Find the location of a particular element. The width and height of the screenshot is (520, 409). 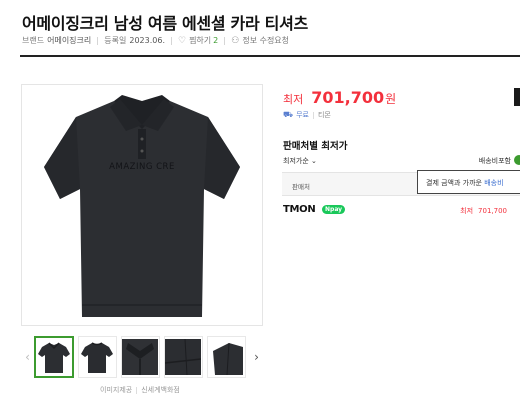

shipping-tooltip: 결제 금액과 가까운 배송비 is located at coordinates (468, 182).